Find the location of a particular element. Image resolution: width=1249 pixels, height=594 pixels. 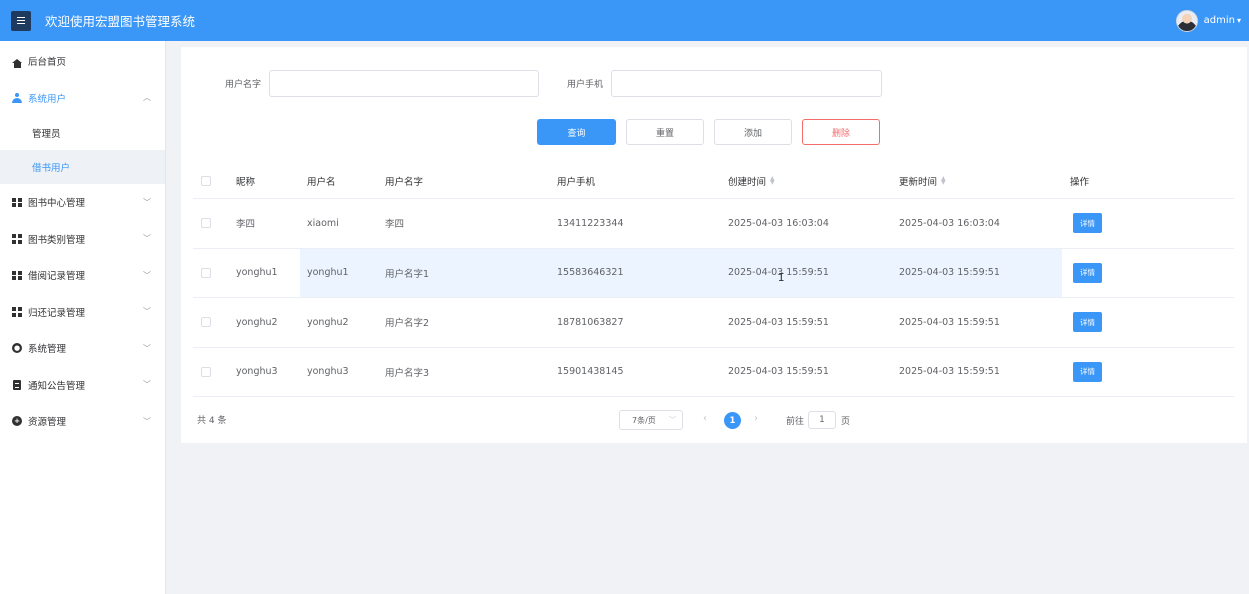

delete-button: 删除 is located at coordinates (841, 132).